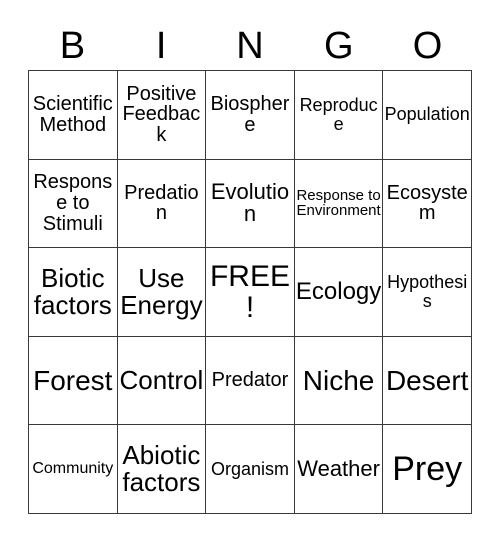  What do you see at coordinates (427, 469) in the screenshot?
I see `bingo-cell-r5c5: Prey` at bounding box center [427, 469].